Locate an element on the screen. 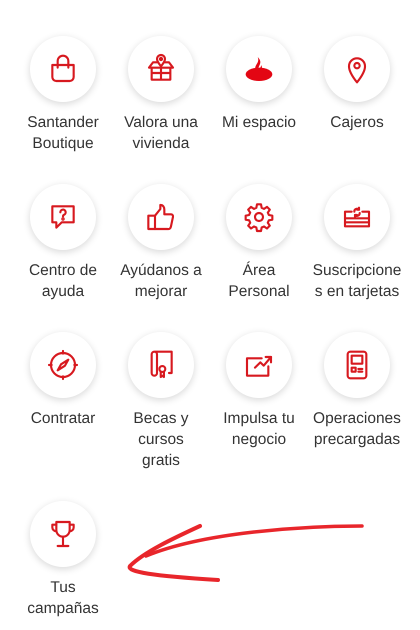 The height and width of the screenshot is (630, 420). shortcut-label: Cajeros is located at coordinates (357, 123).